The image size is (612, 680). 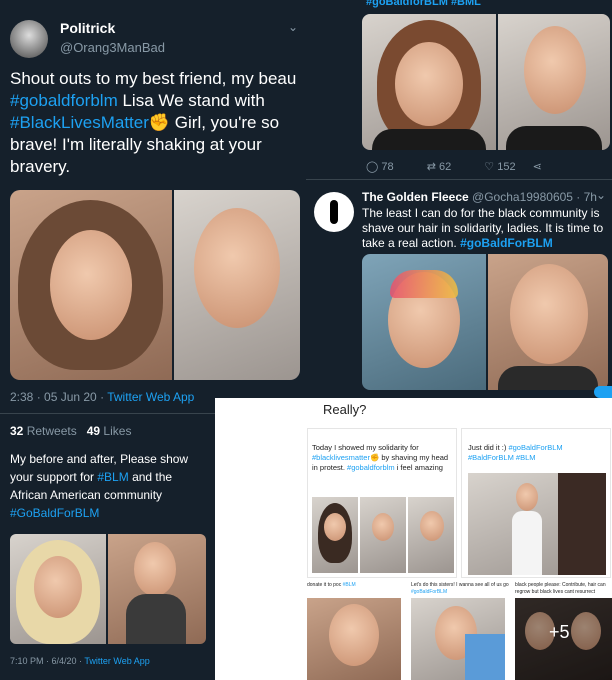 What do you see at coordinates (380, 167) in the screenshot?
I see `reply-button: ◯ 78` at bounding box center [380, 167].